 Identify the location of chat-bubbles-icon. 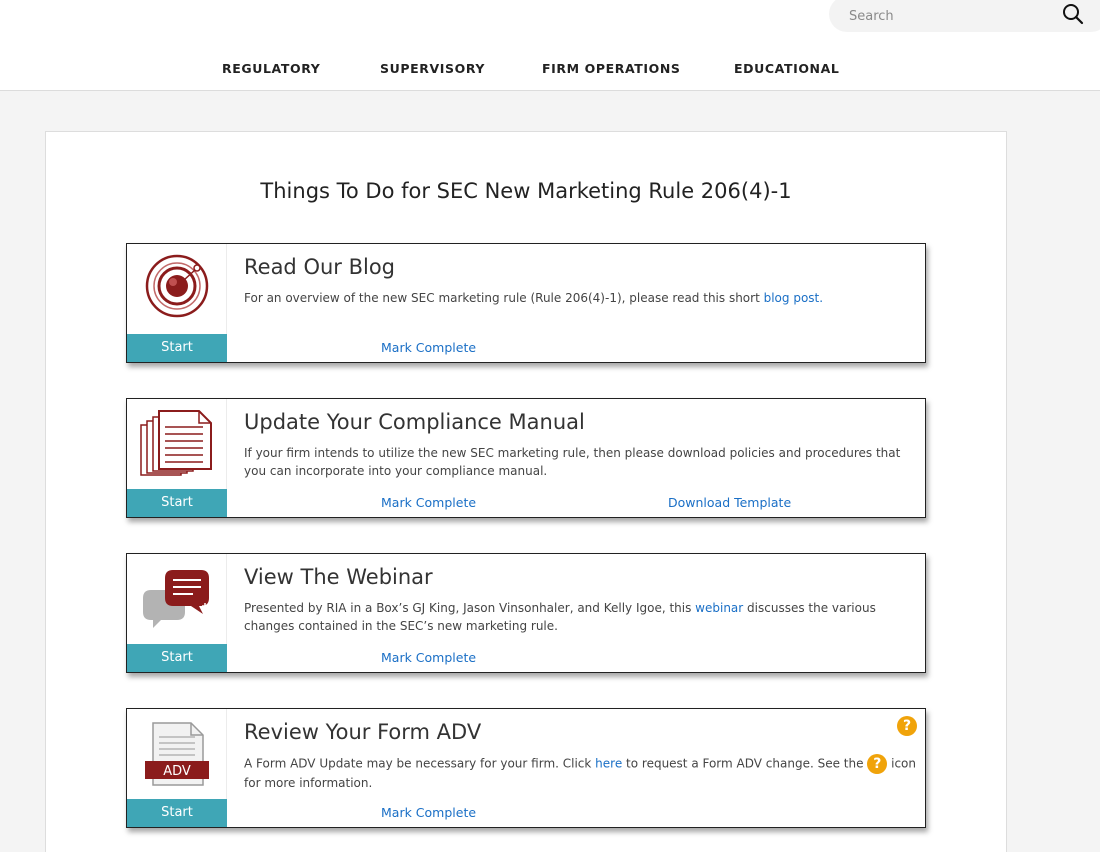
(176, 599).